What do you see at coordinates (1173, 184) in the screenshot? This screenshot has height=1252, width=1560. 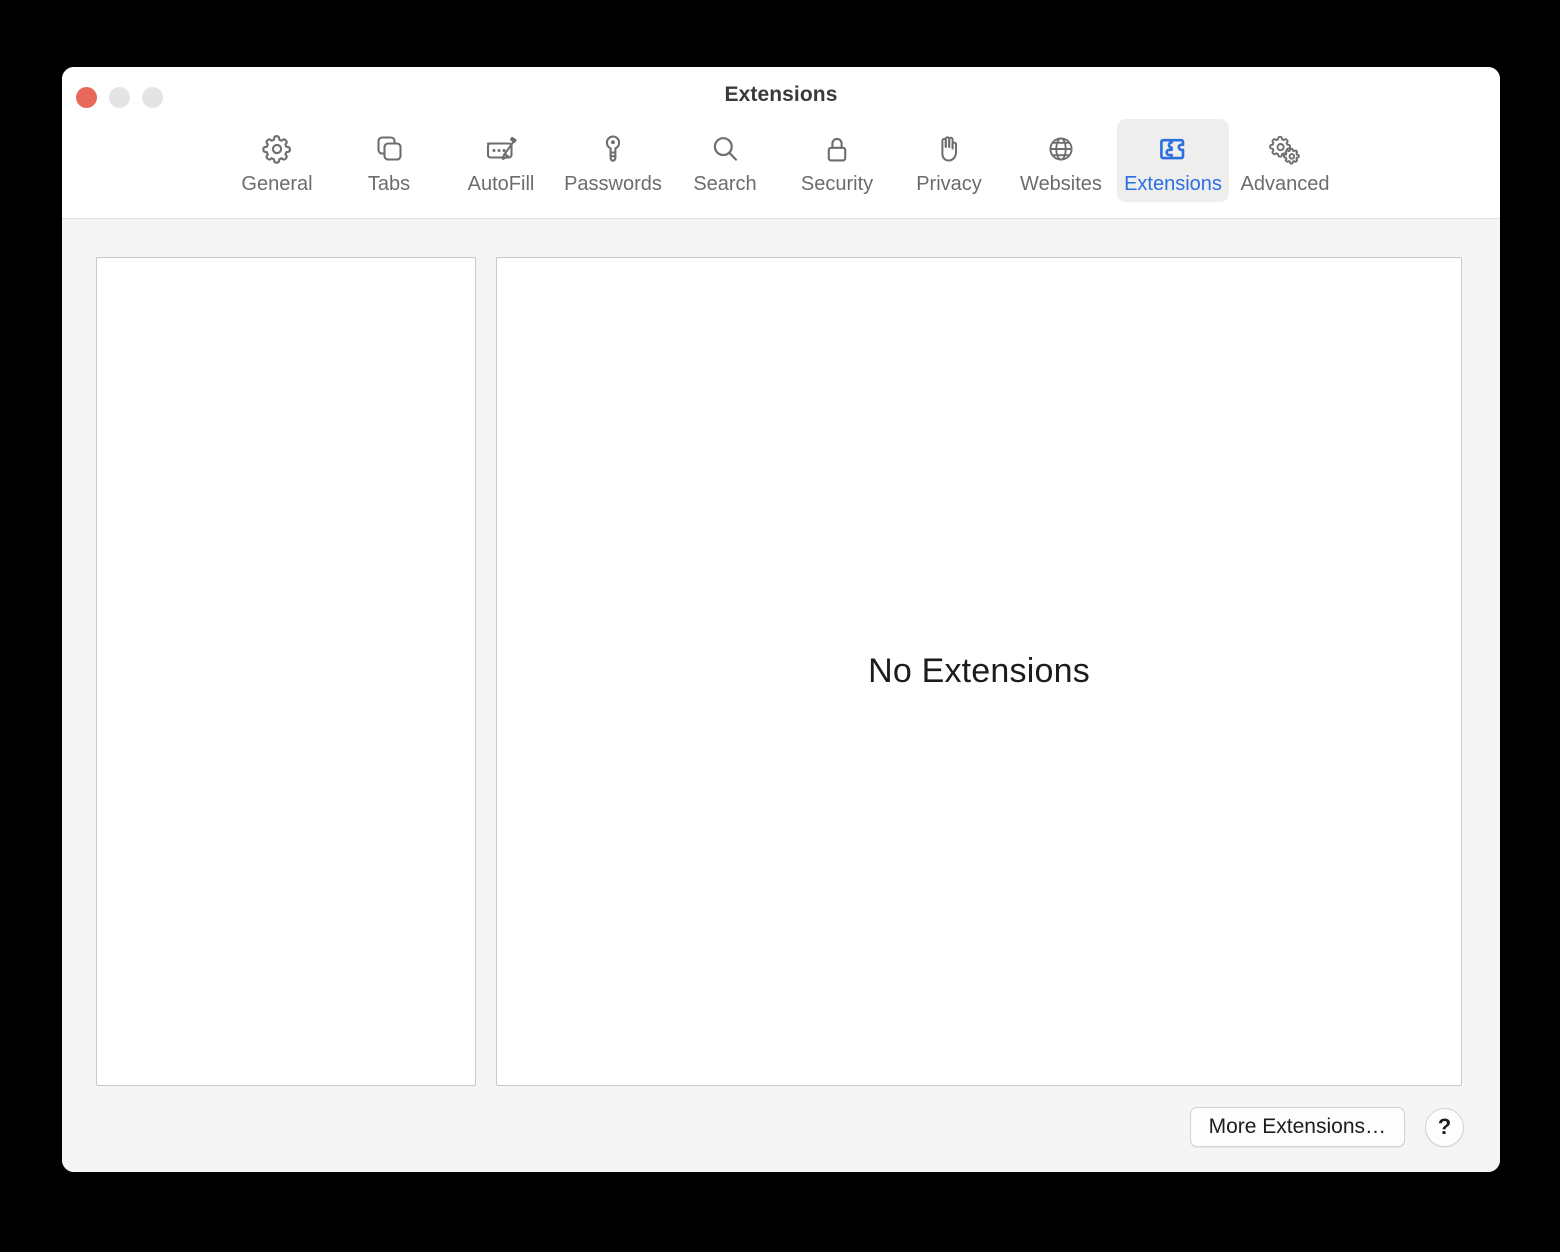 I see `tab-label: Extensions` at bounding box center [1173, 184].